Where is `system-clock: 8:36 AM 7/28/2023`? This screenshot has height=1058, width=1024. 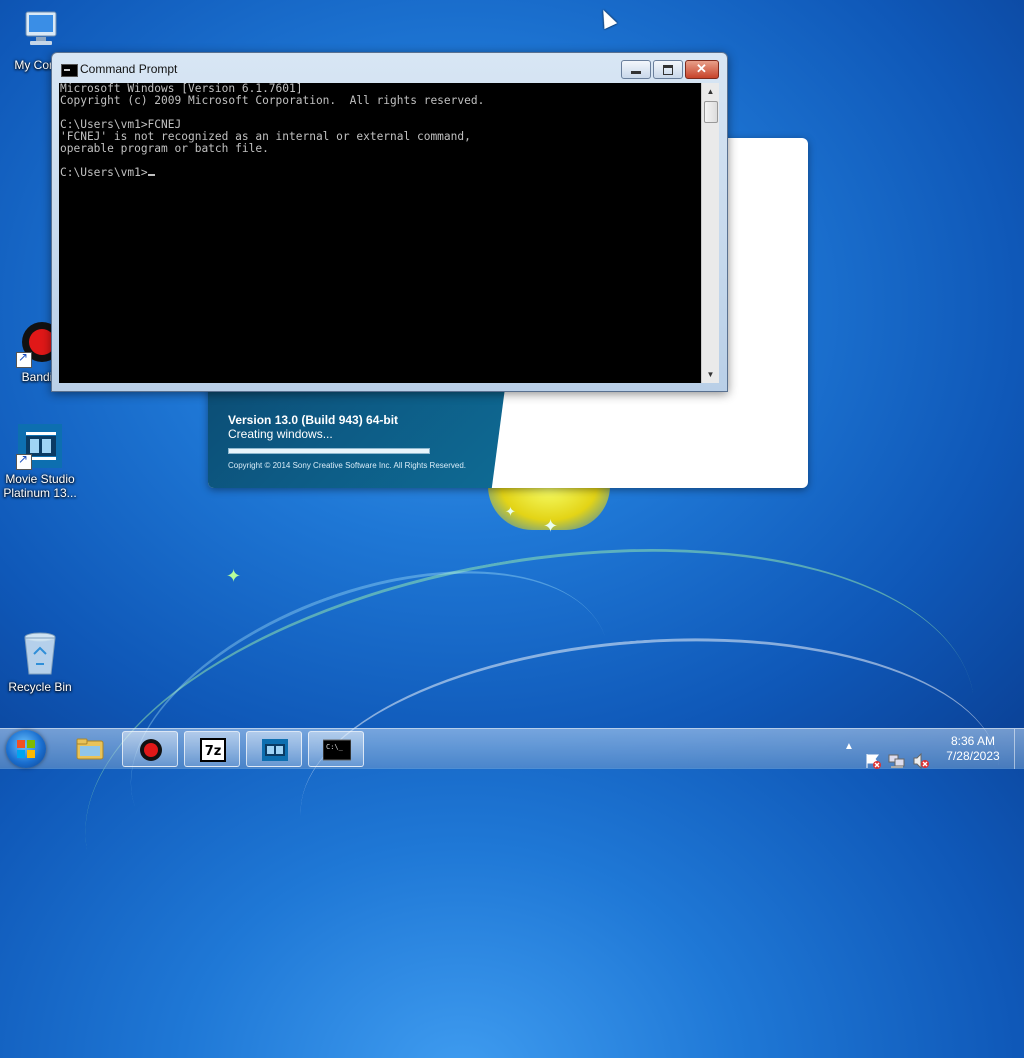 system-clock: 8:36 AM 7/28/2023 is located at coordinates (973, 749).